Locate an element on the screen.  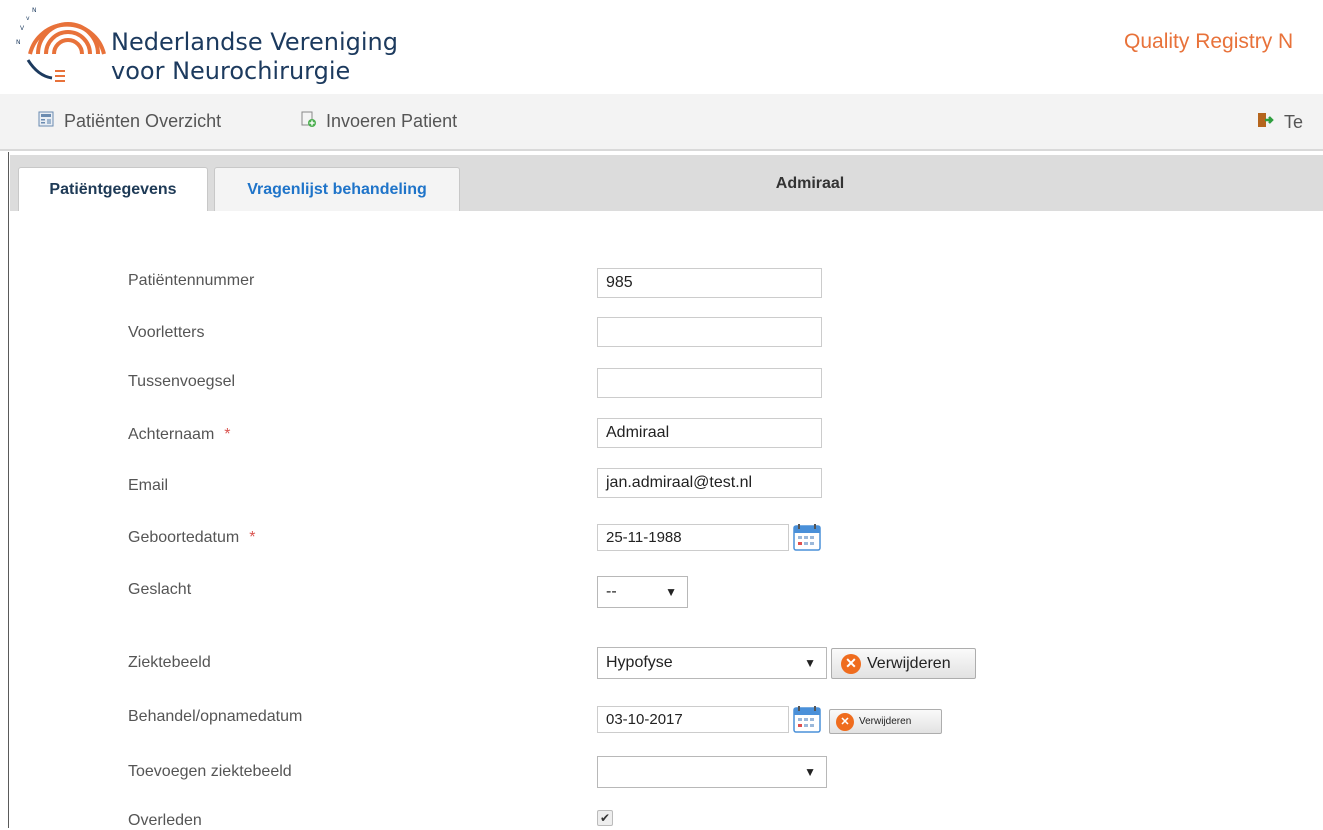
label-geboortedatum: Geboortedatum * is located at coordinates (191, 538).